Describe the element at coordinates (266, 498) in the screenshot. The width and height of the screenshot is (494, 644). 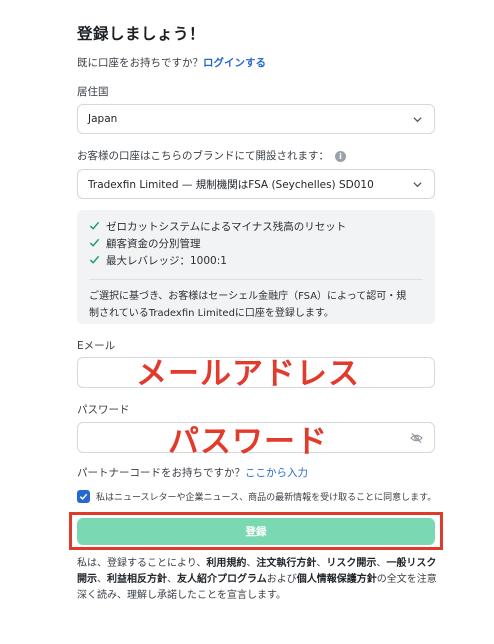
I see `newsletter-text: 私はニュースレターや企業ニュース、商品の最新情報を受け取ることに同意します。` at that location.